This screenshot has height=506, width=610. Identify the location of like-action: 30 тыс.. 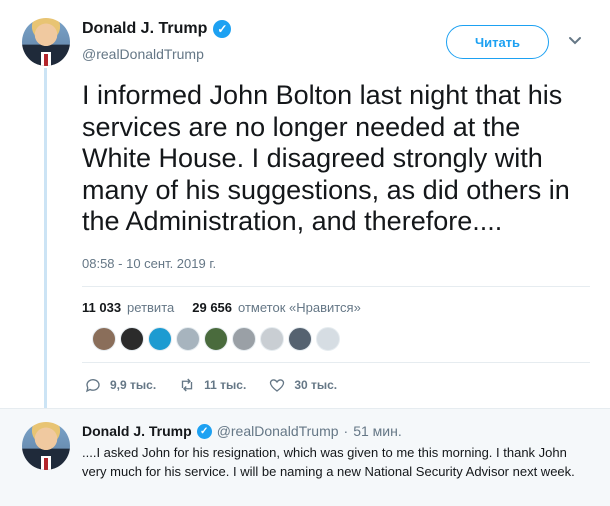
(302, 385).